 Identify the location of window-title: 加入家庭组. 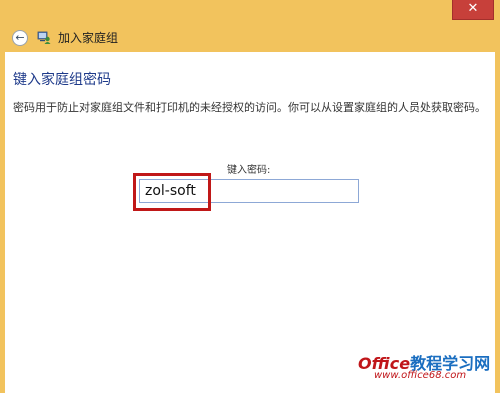
(88, 38).